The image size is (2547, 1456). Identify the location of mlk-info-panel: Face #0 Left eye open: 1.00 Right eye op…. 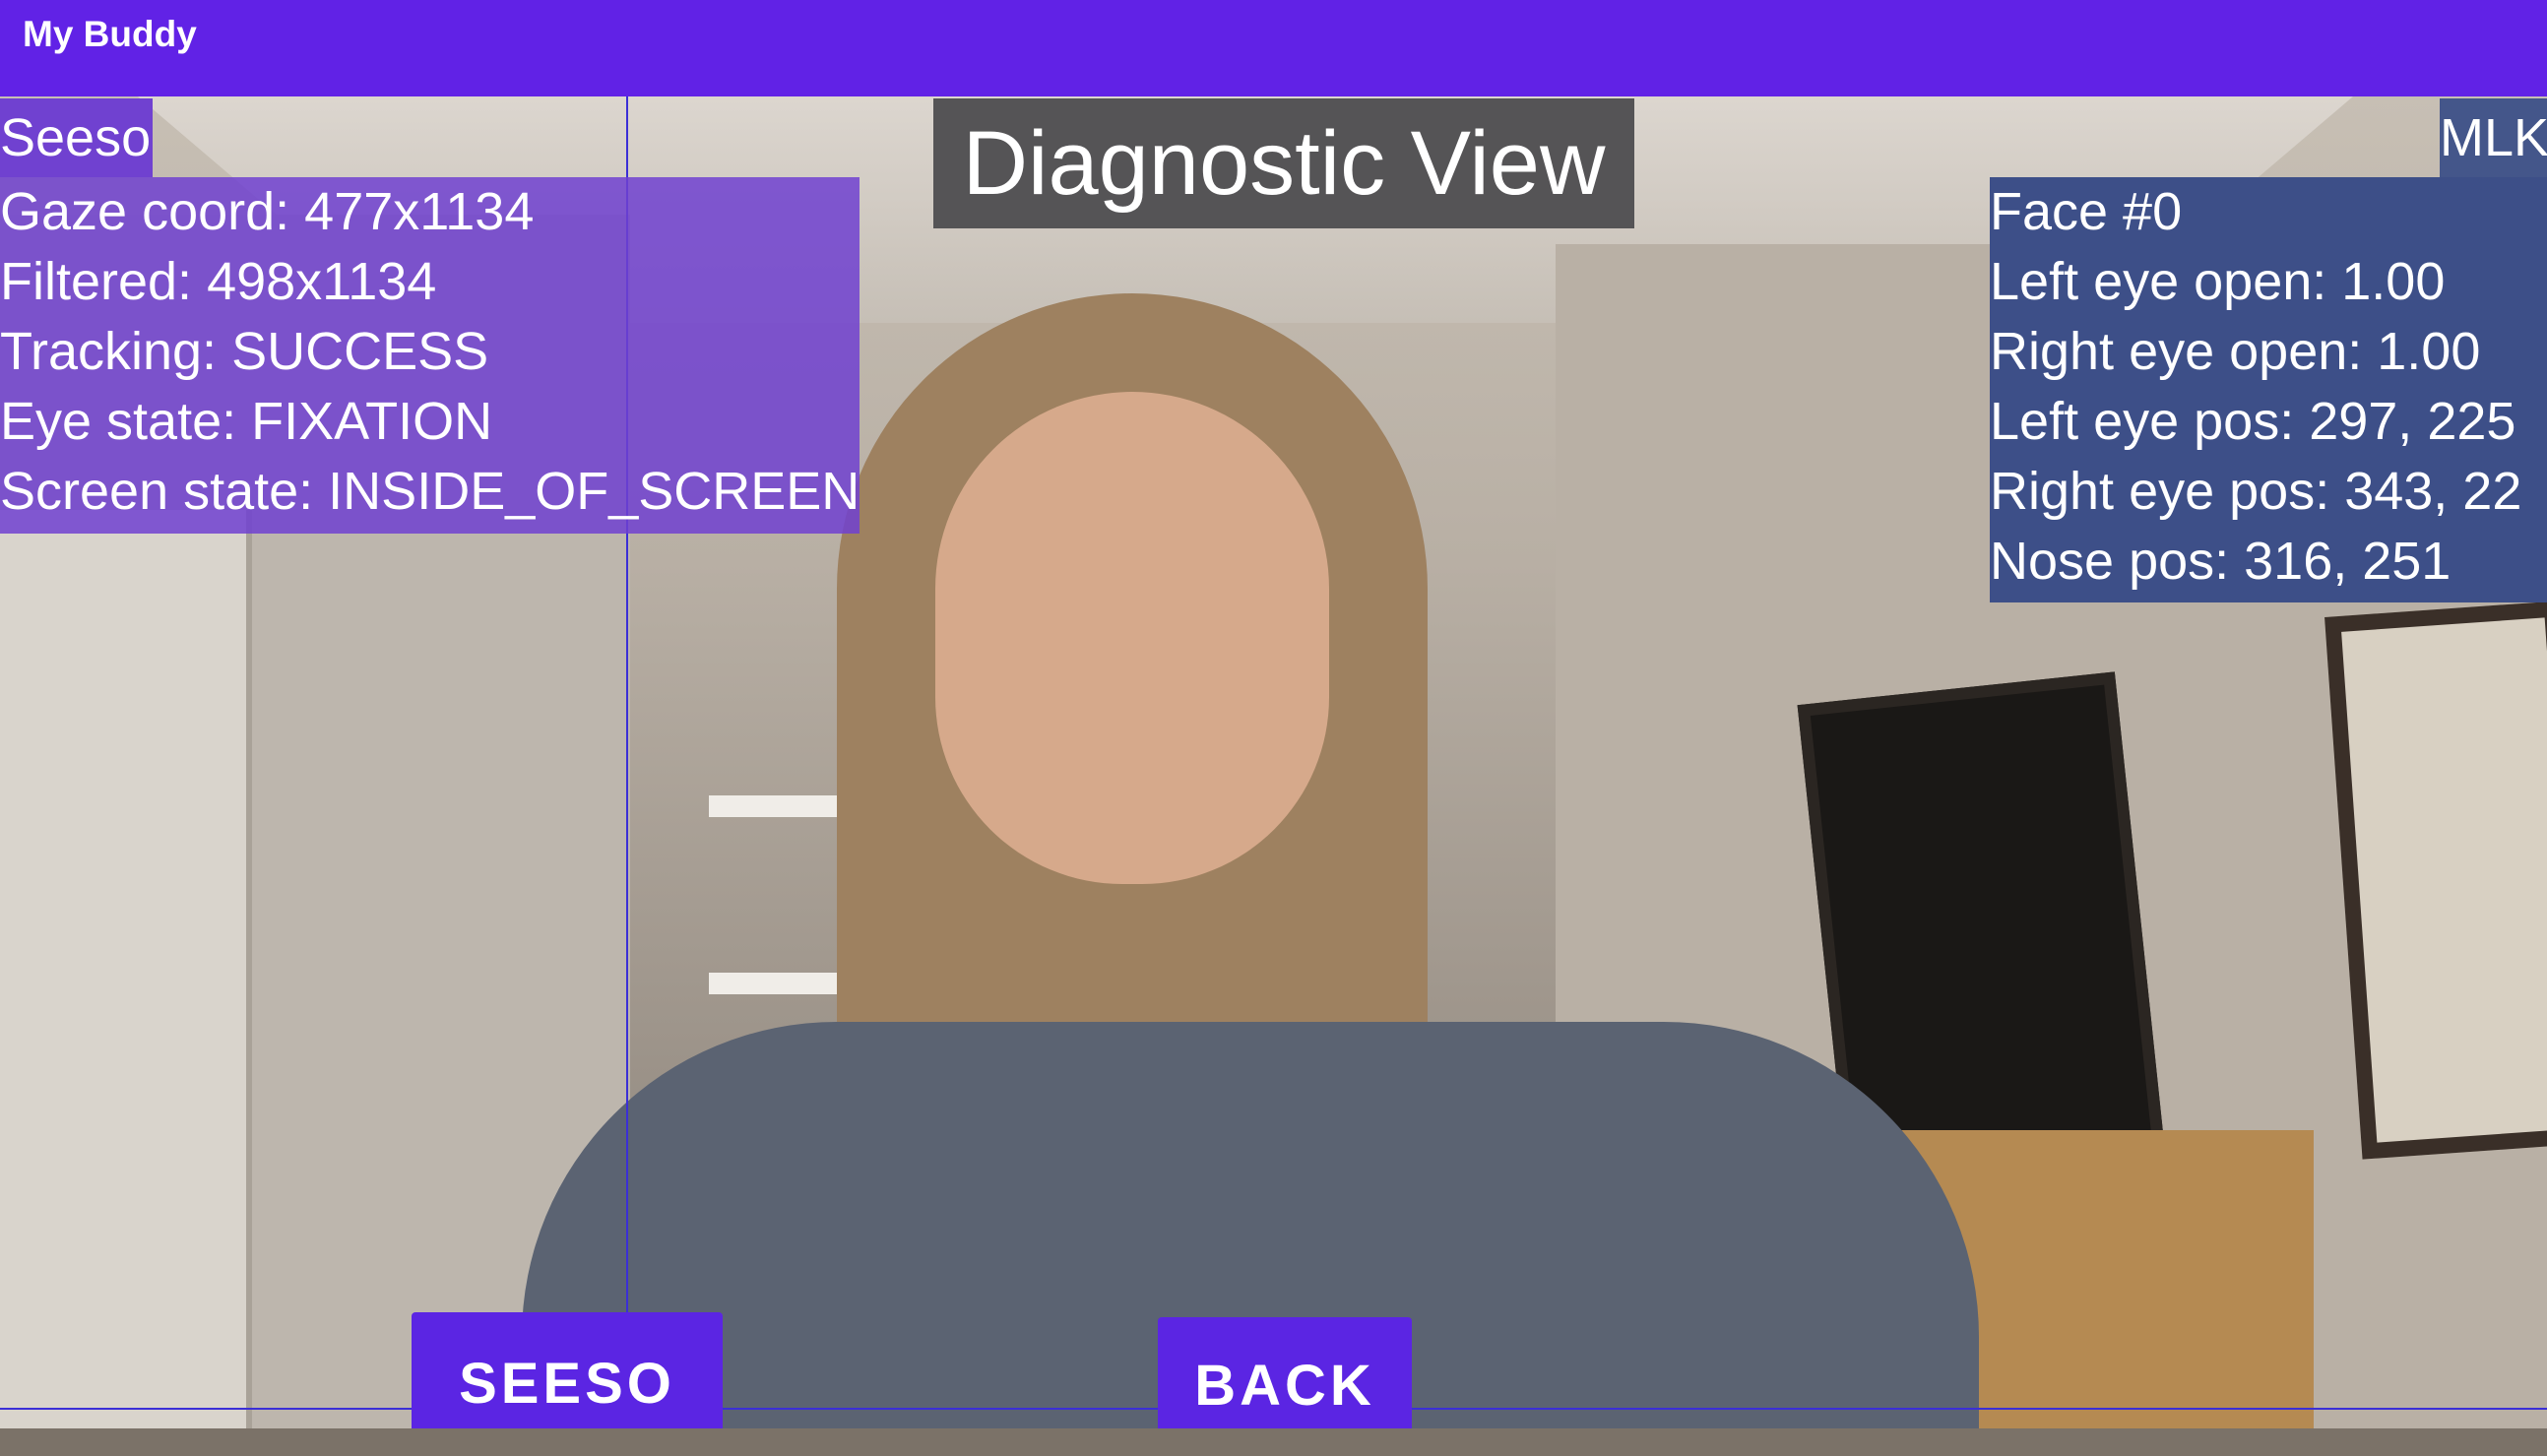
(2268, 389).